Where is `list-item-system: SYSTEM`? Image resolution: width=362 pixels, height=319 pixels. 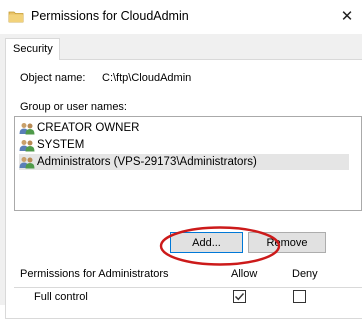
list-item-system: SYSTEM is located at coordinates (184, 145).